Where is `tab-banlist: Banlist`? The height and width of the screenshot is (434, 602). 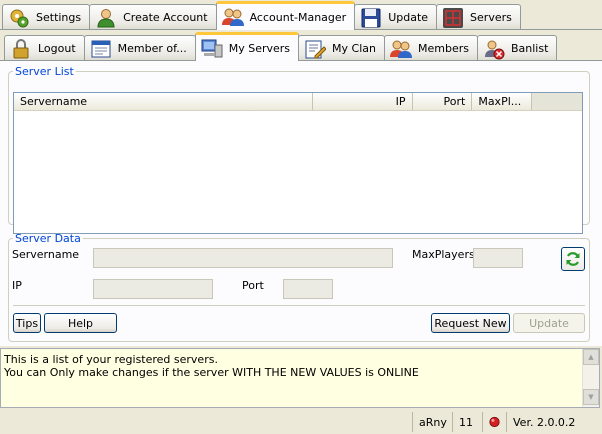
tab-banlist: Banlist is located at coordinates (517, 48).